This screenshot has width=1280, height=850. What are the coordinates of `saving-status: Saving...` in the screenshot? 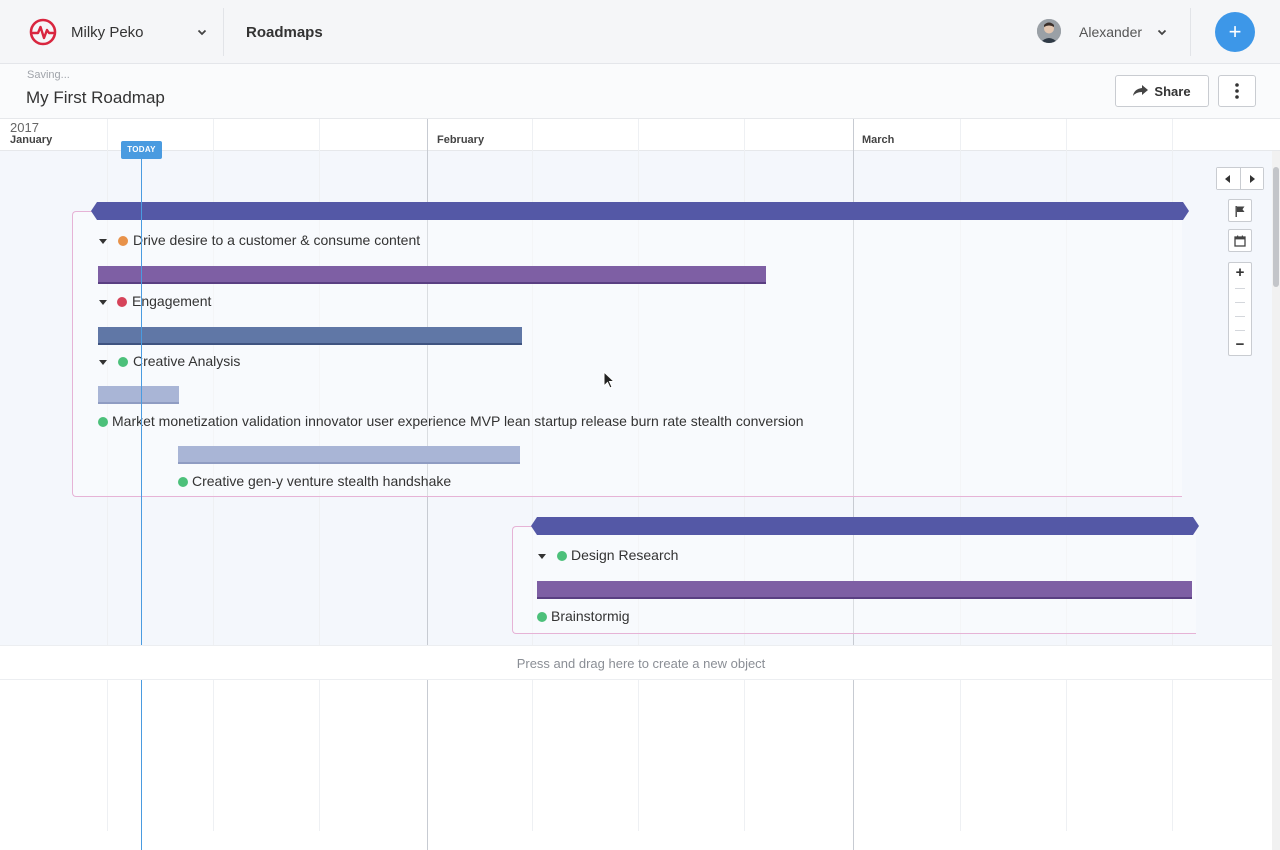 It's located at (48, 75).